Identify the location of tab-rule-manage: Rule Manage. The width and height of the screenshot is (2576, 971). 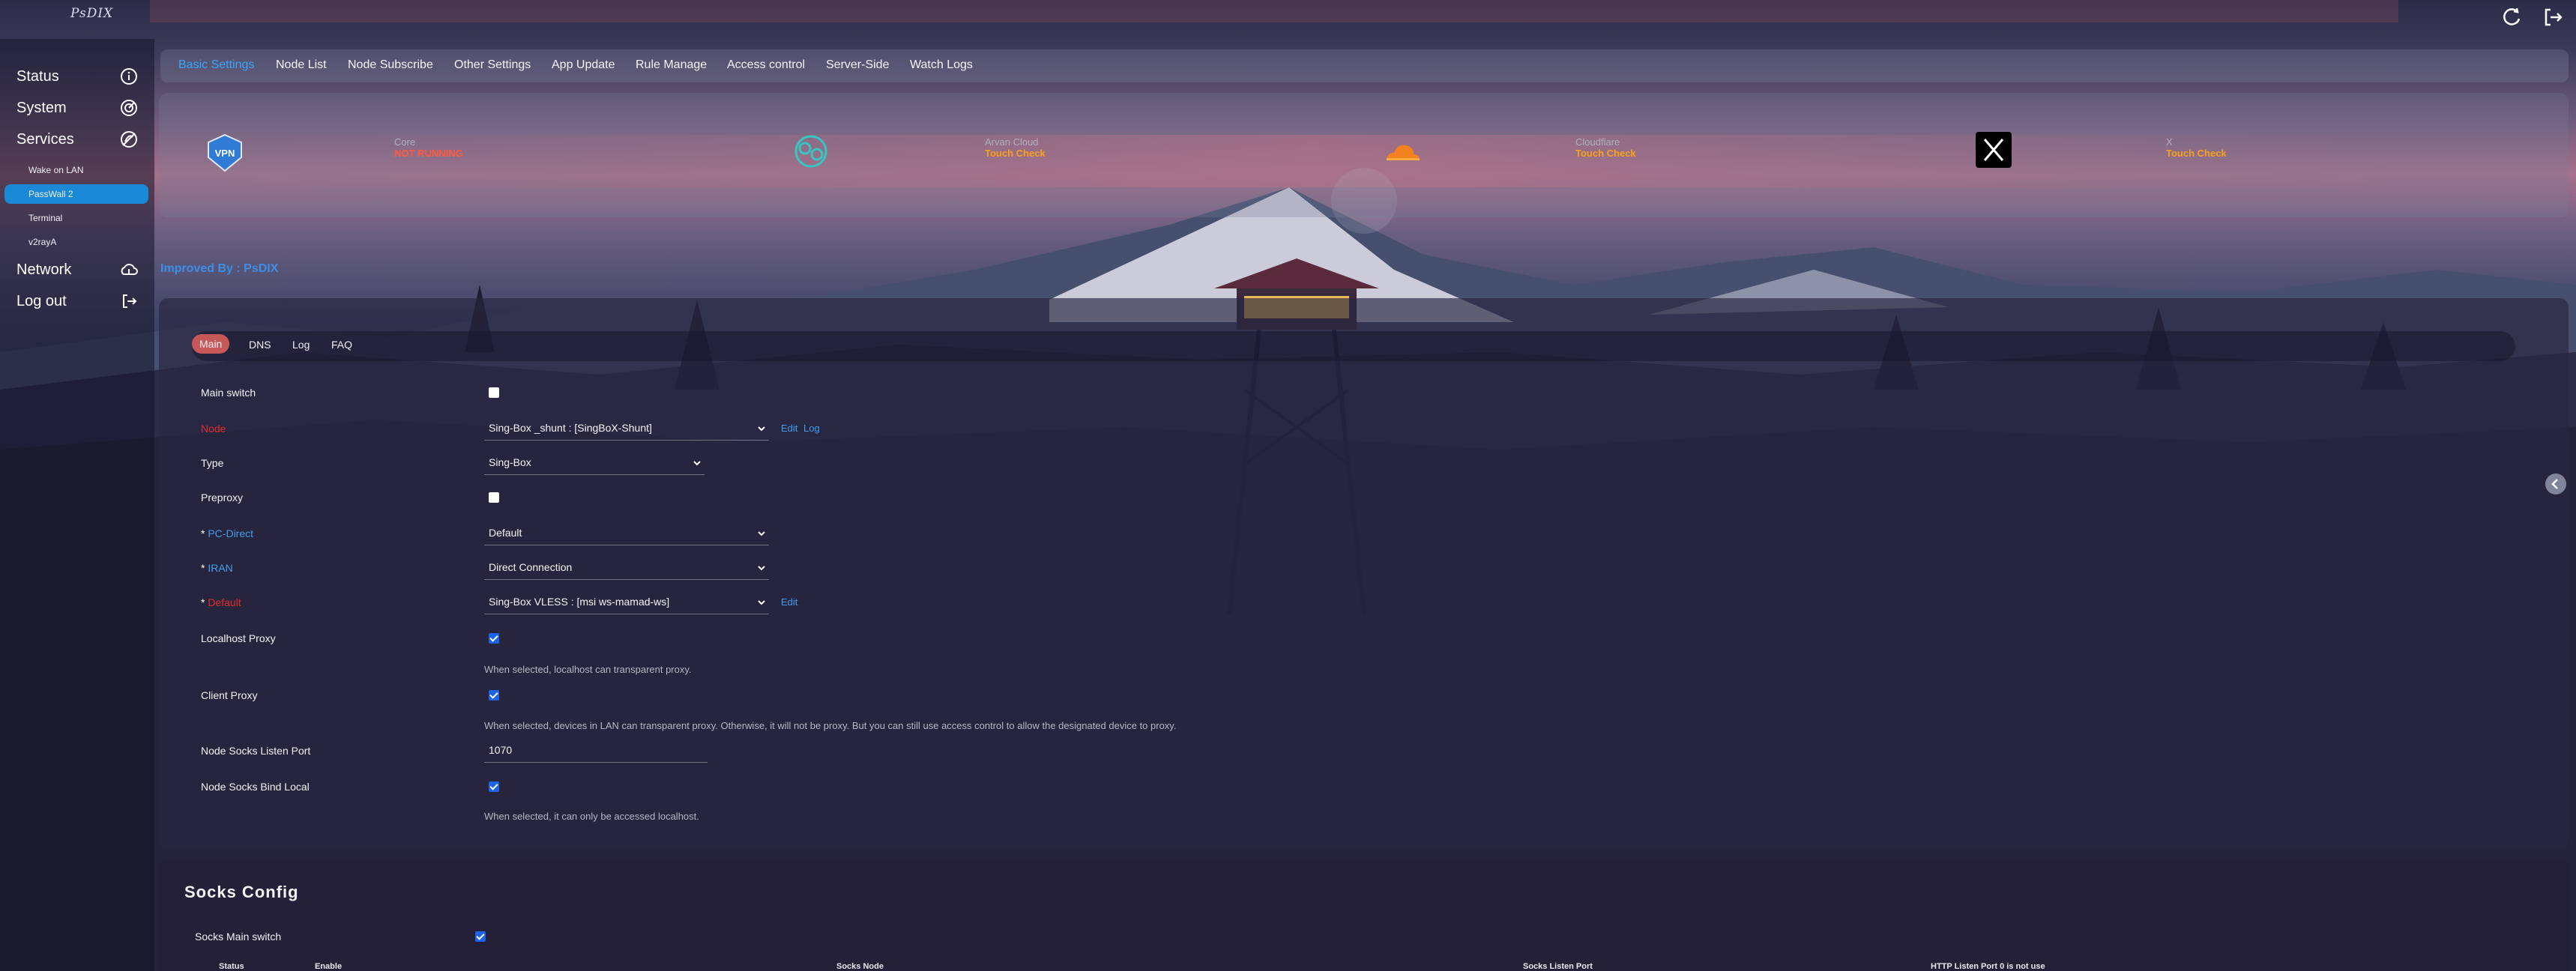
(672, 65).